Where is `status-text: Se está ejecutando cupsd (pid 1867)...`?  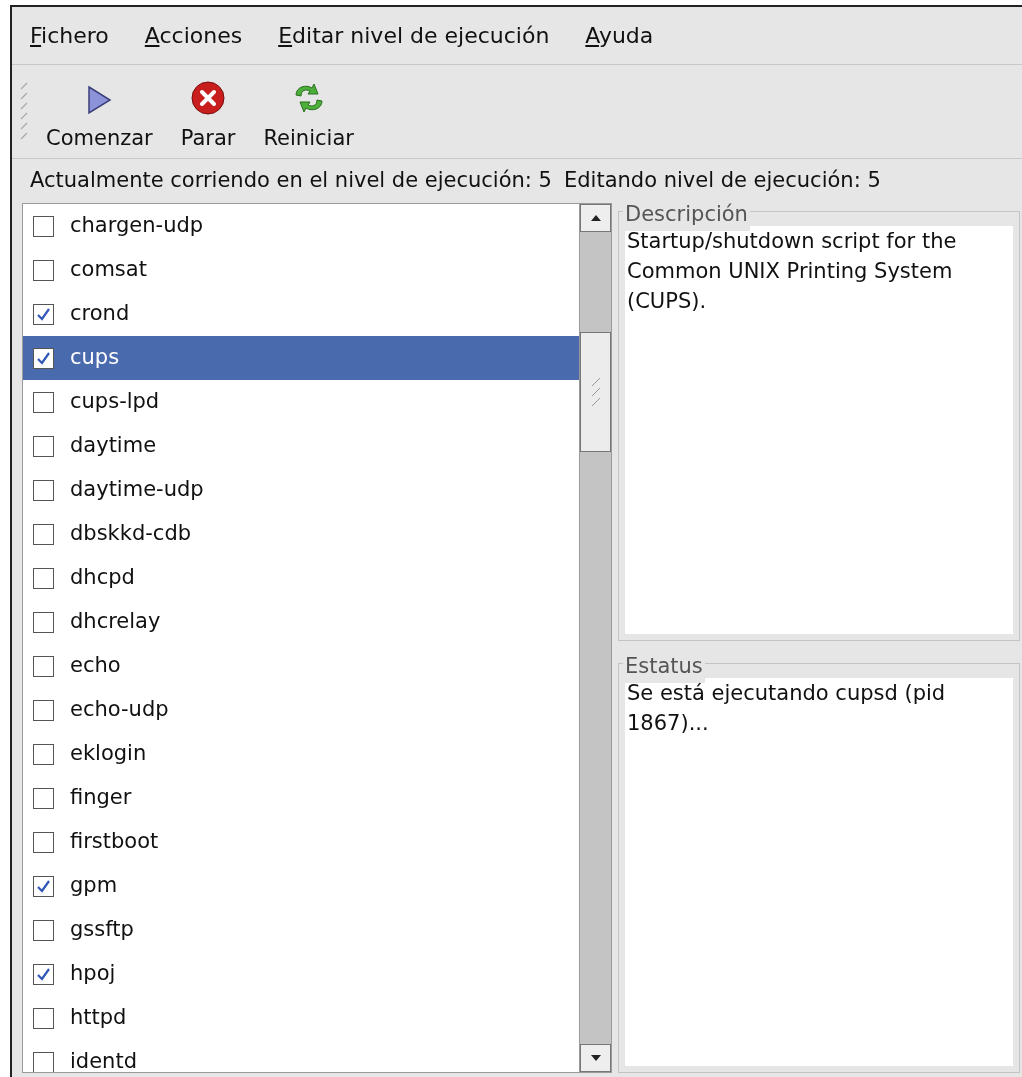 status-text: Se está ejecutando cupsd (pid 1867)... is located at coordinates (819, 872).